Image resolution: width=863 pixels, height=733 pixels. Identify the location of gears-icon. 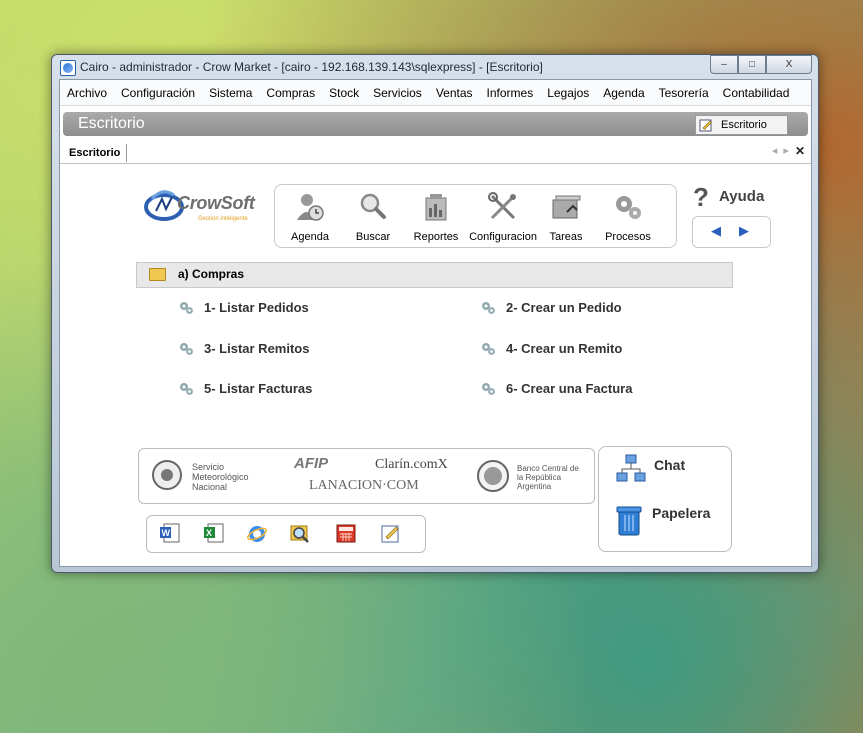
(628, 207).